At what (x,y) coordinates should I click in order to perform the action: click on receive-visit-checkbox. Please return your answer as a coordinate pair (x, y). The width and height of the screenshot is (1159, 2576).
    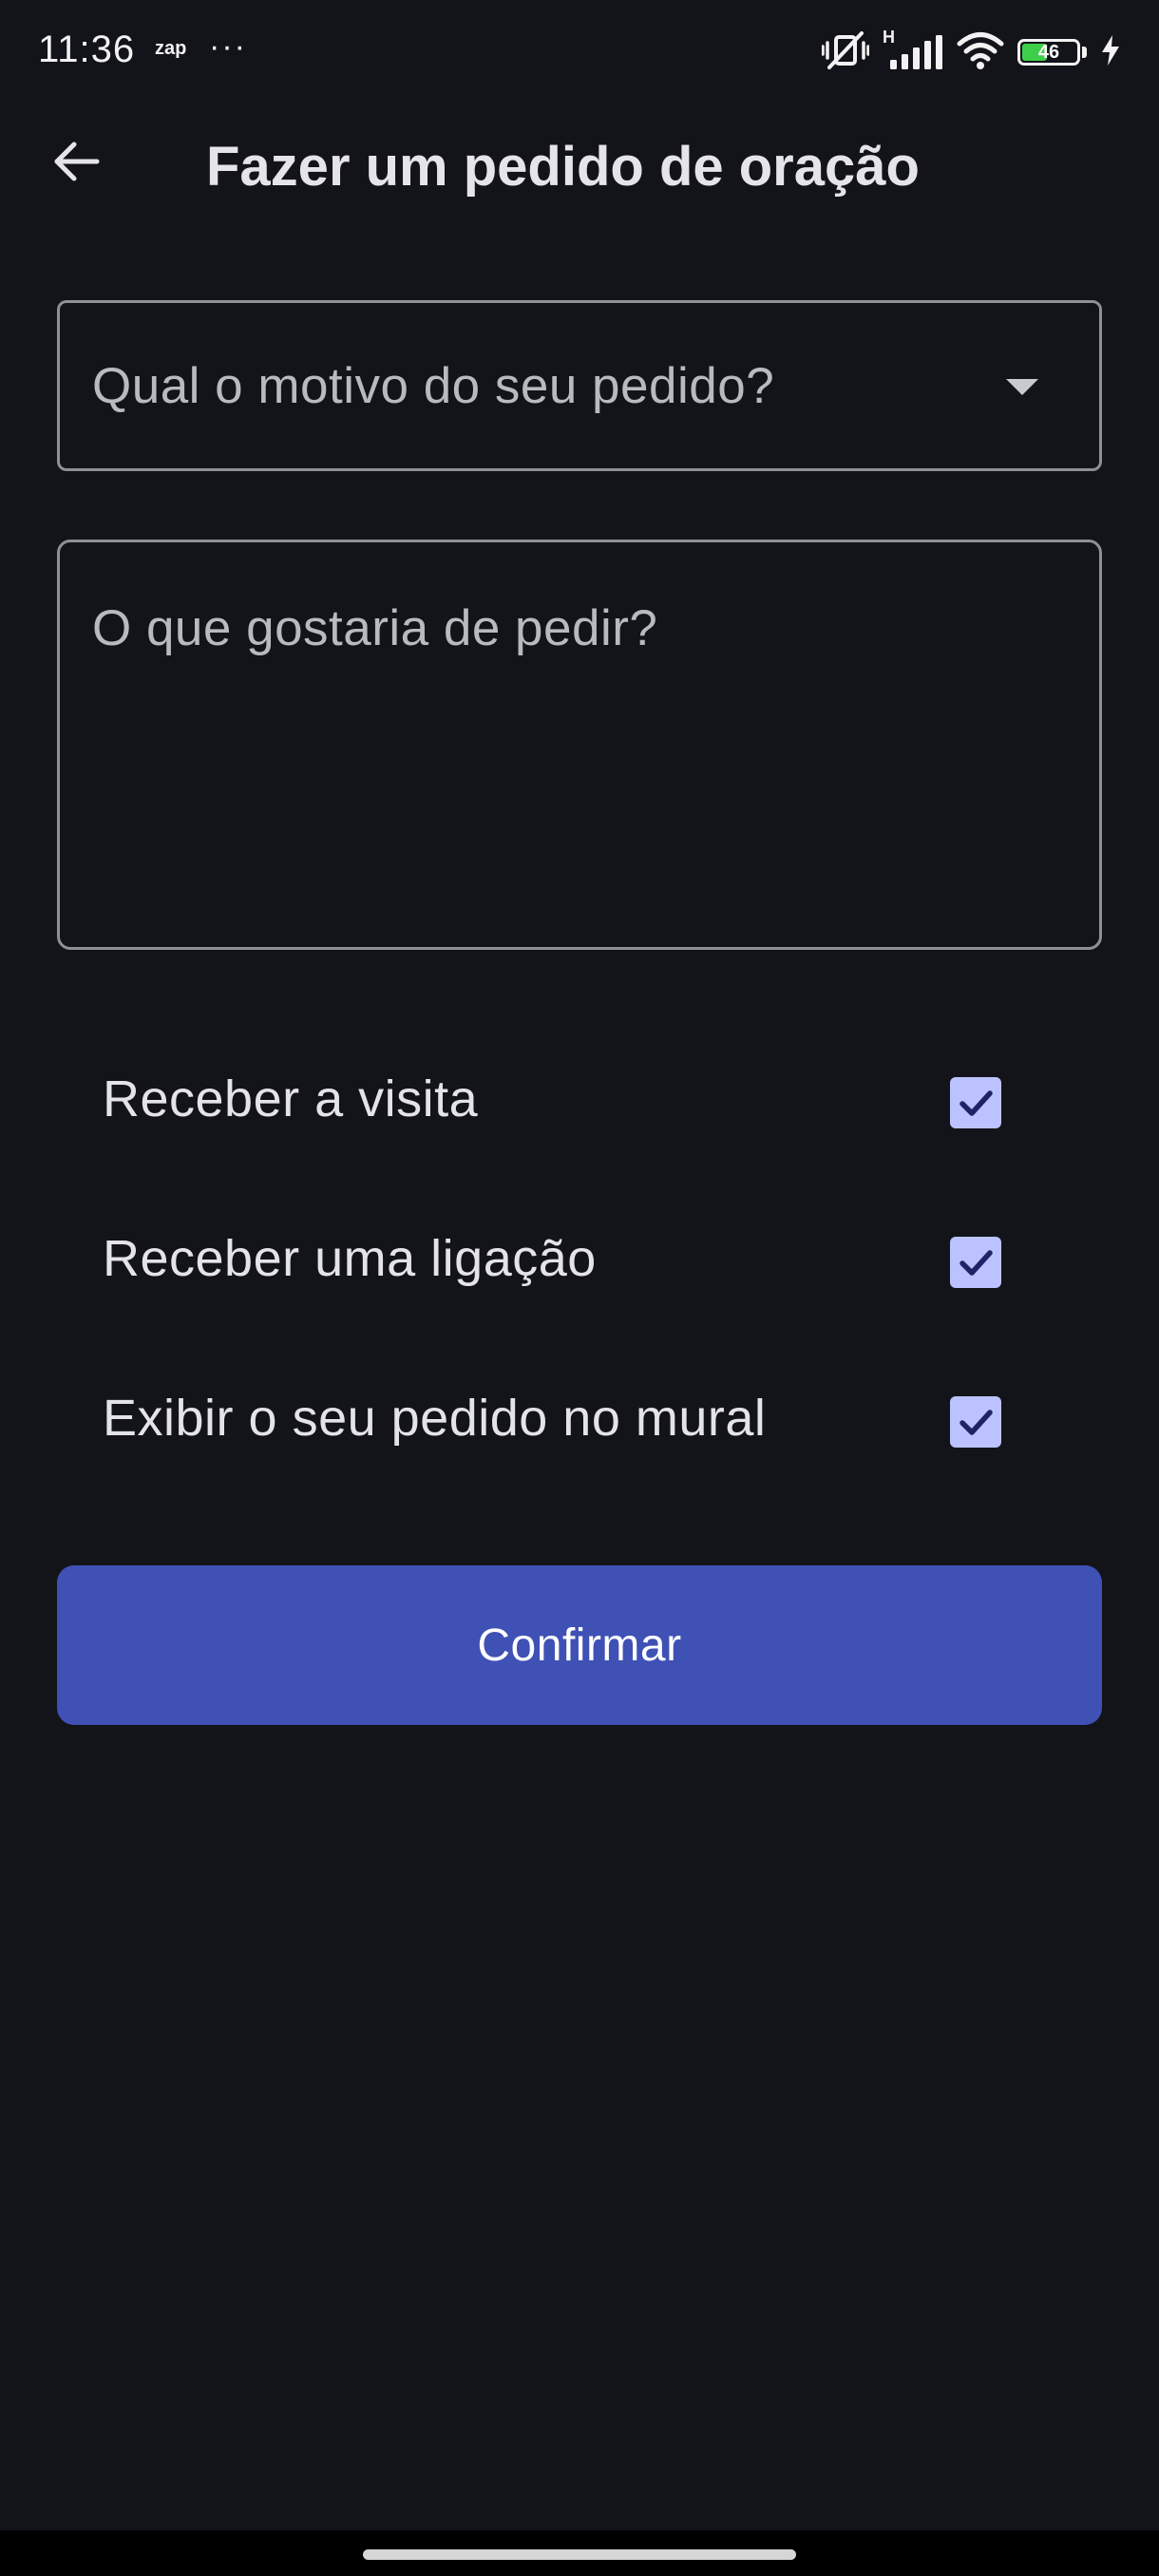
    Looking at the image, I should click on (975, 1102).